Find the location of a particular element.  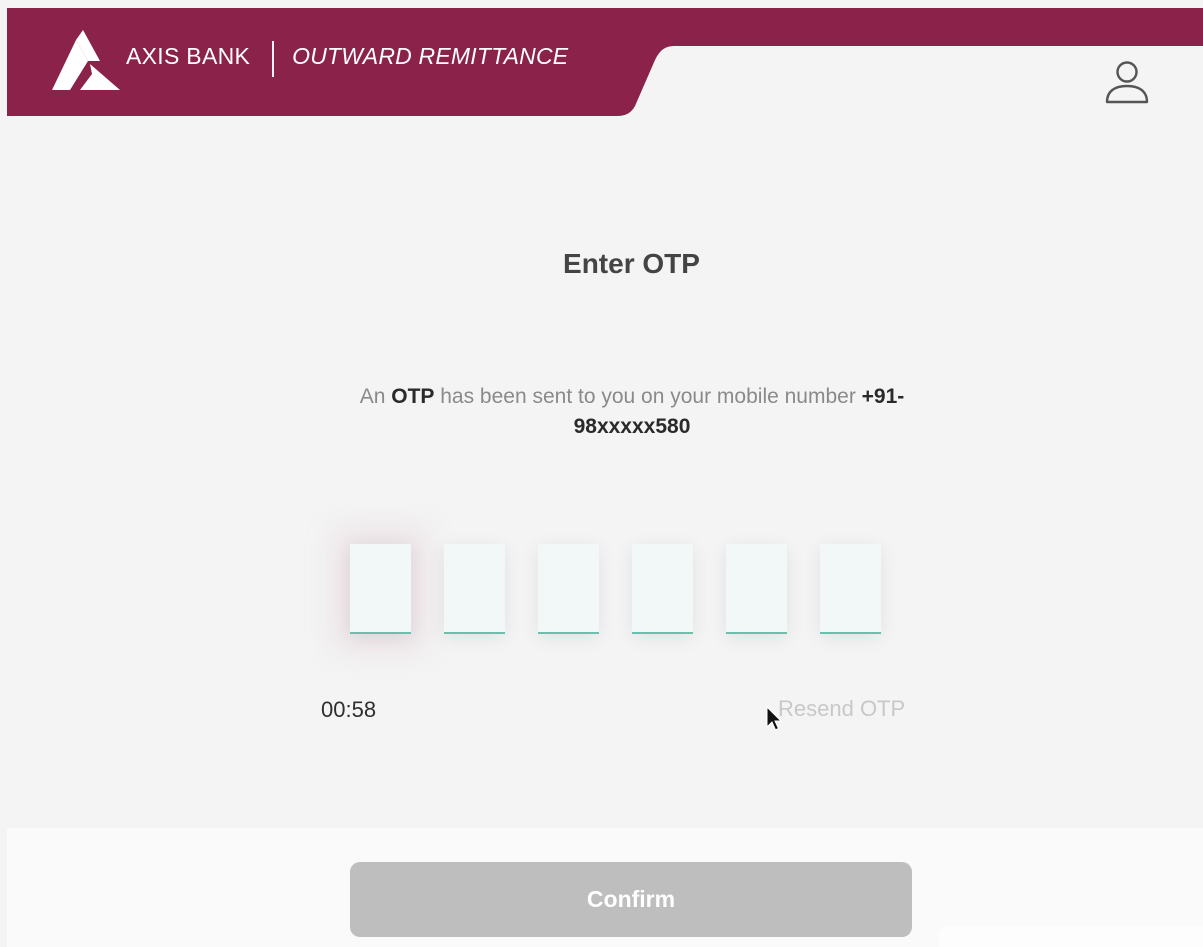

confirm-button: Confirm is located at coordinates (631, 899).